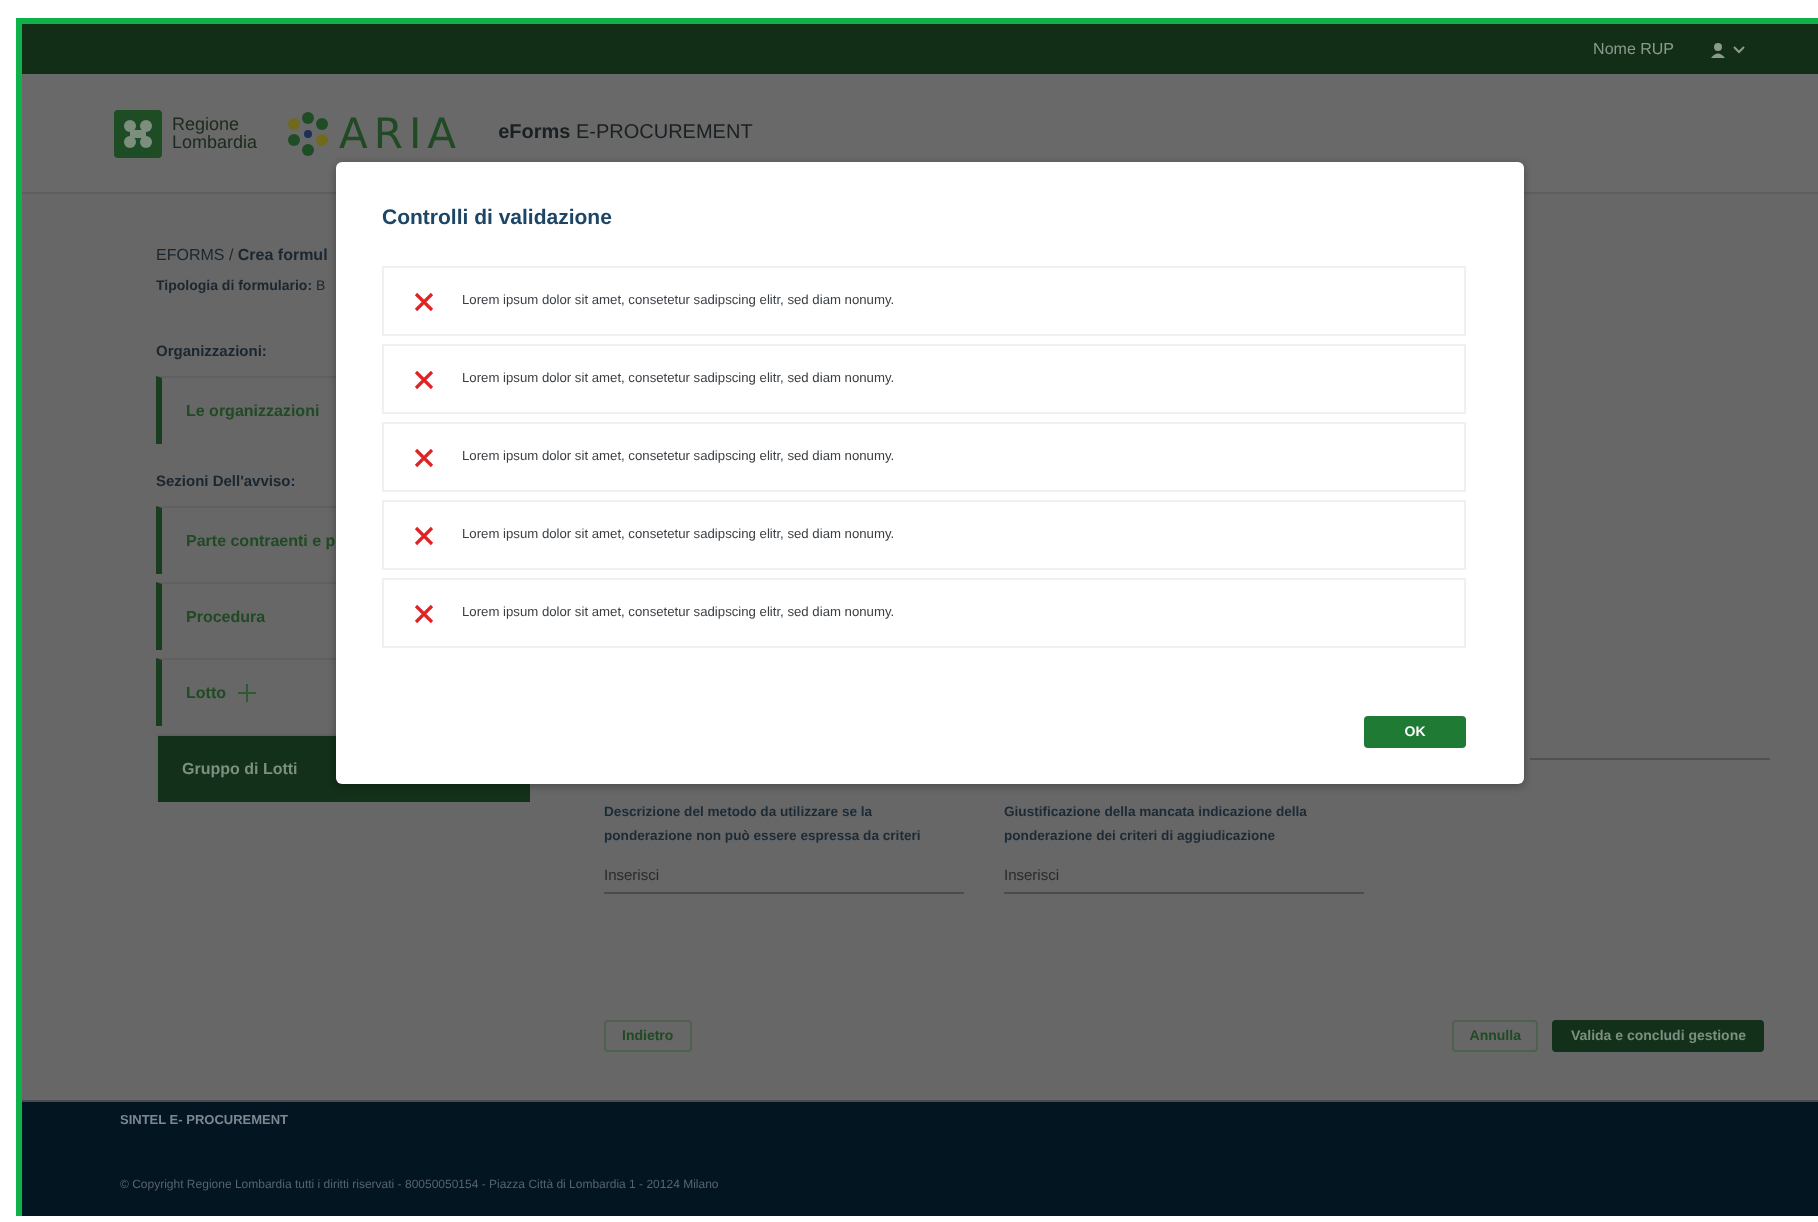  What do you see at coordinates (243, 255) in the screenshot?
I see `breadcrumb: EFORMS / Crea formul` at bounding box center [243, 255].